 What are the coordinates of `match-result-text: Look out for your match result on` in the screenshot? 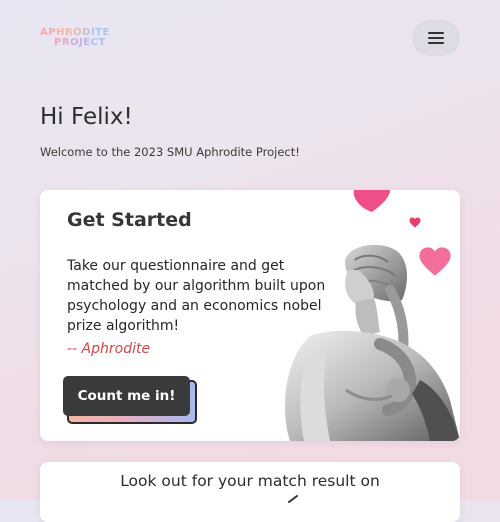 It's located at (250, 481).